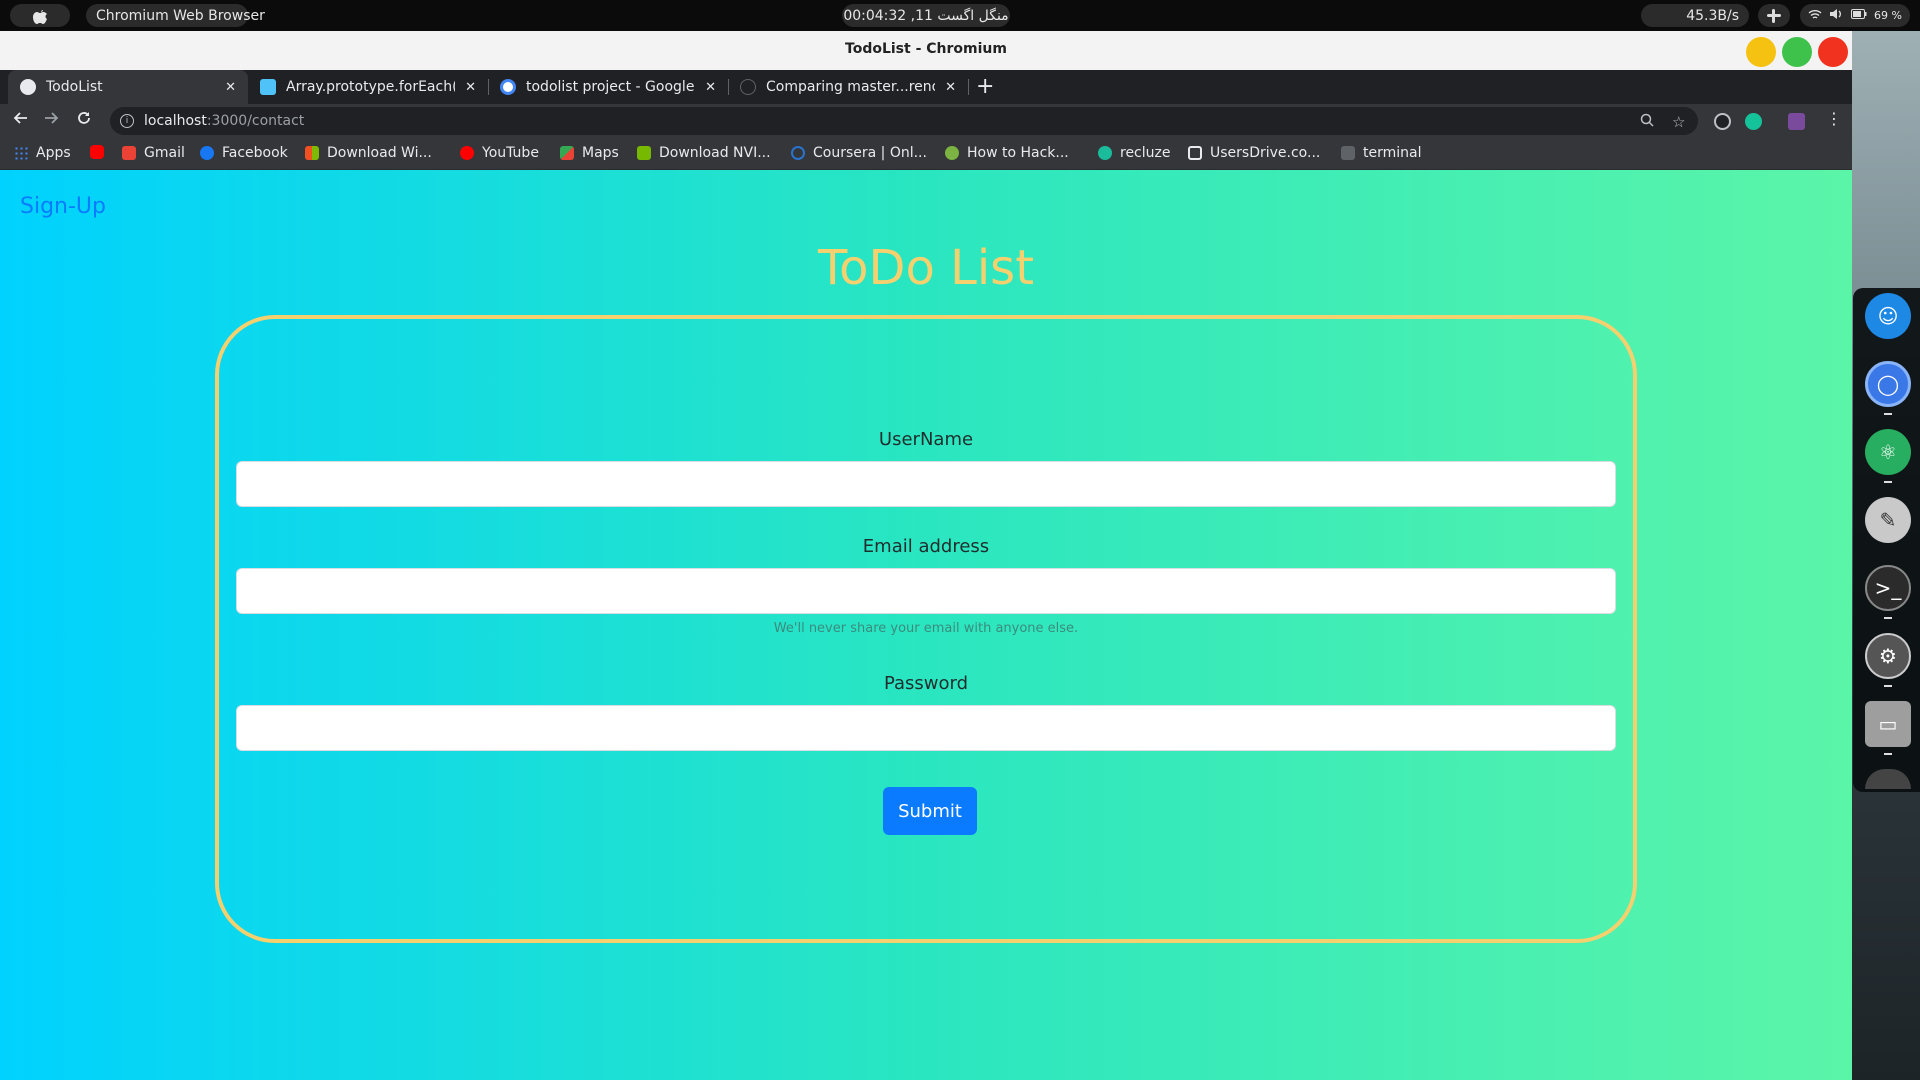  I want to click on window-titlebar: TodoList - Chromium, so click(926, 50).